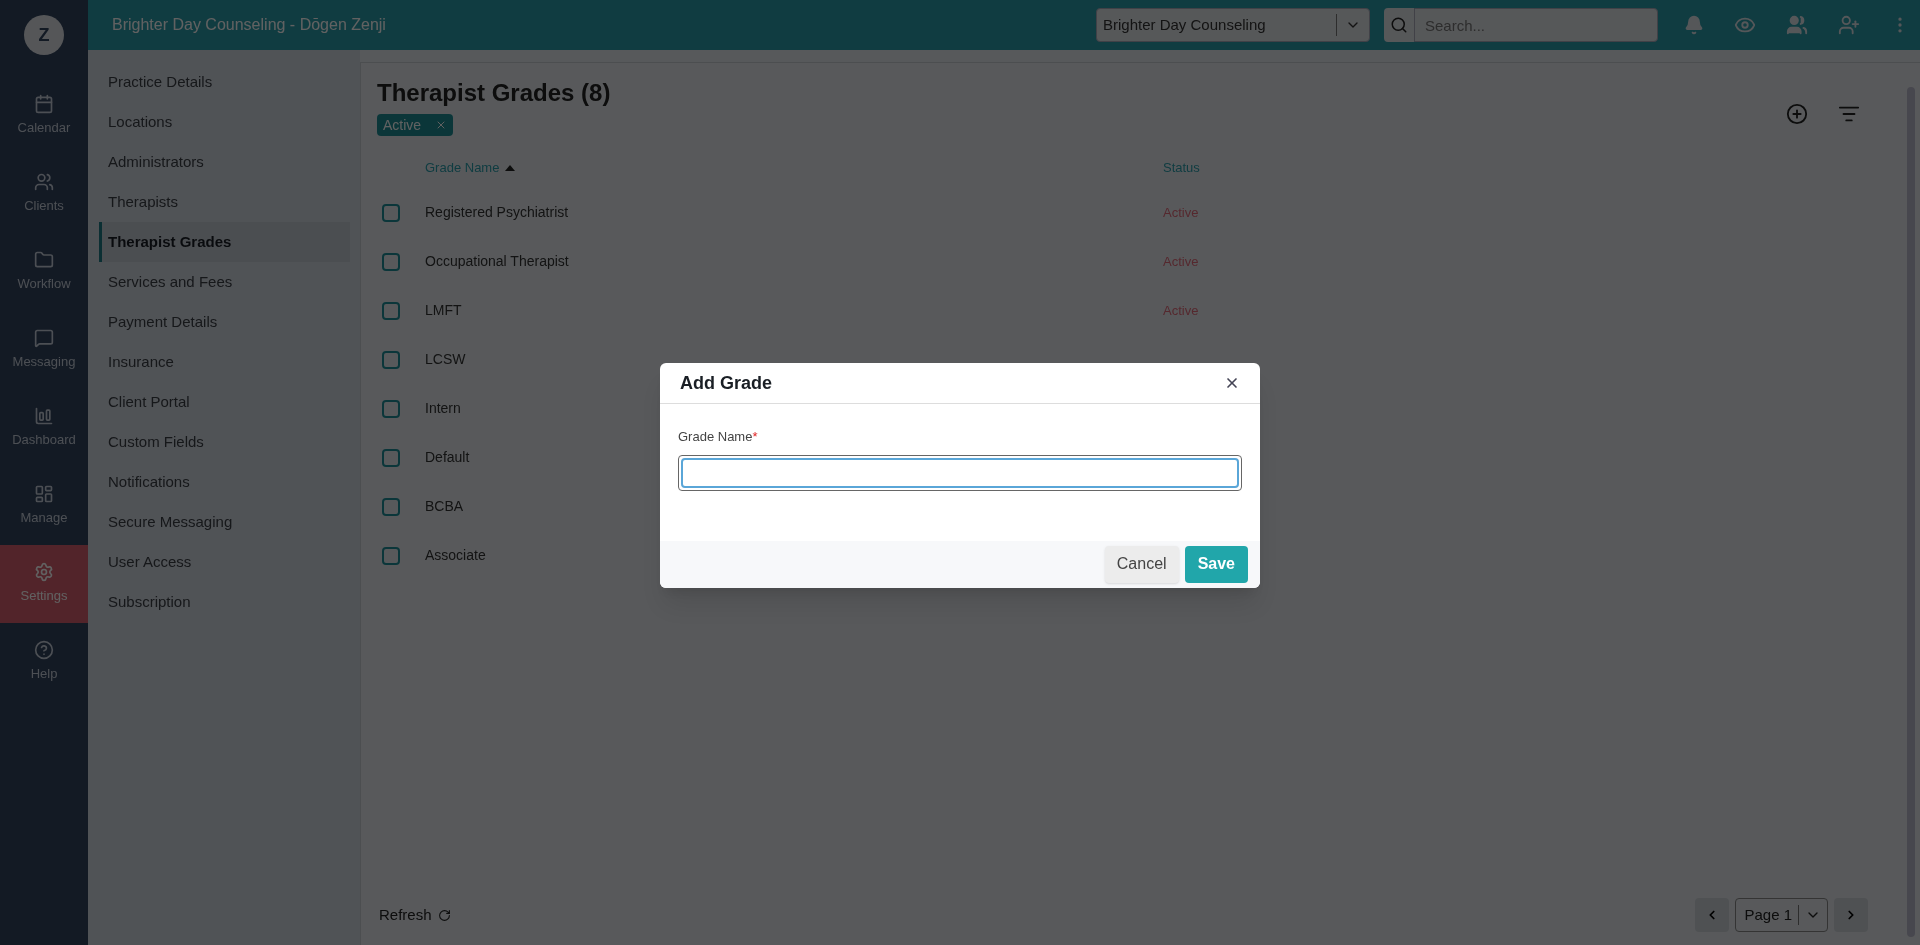 Image resolution: width=1920 pixels, height=945 pixels. I want to click on previous-page-button, so click(1712, 915).